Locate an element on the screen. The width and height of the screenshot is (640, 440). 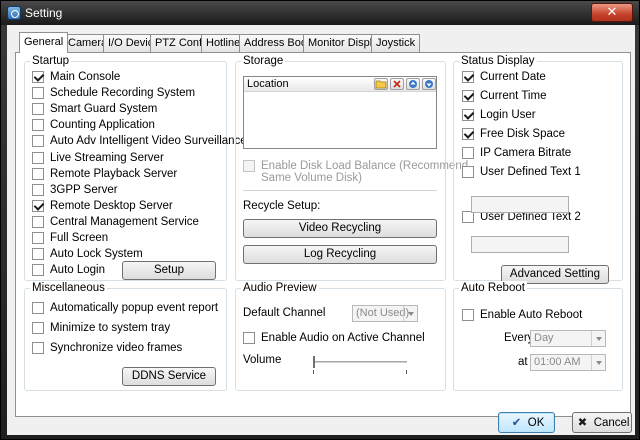
auto-adv-intelligent-video-surveillance-checkbox is located at coordinates (38, 141).